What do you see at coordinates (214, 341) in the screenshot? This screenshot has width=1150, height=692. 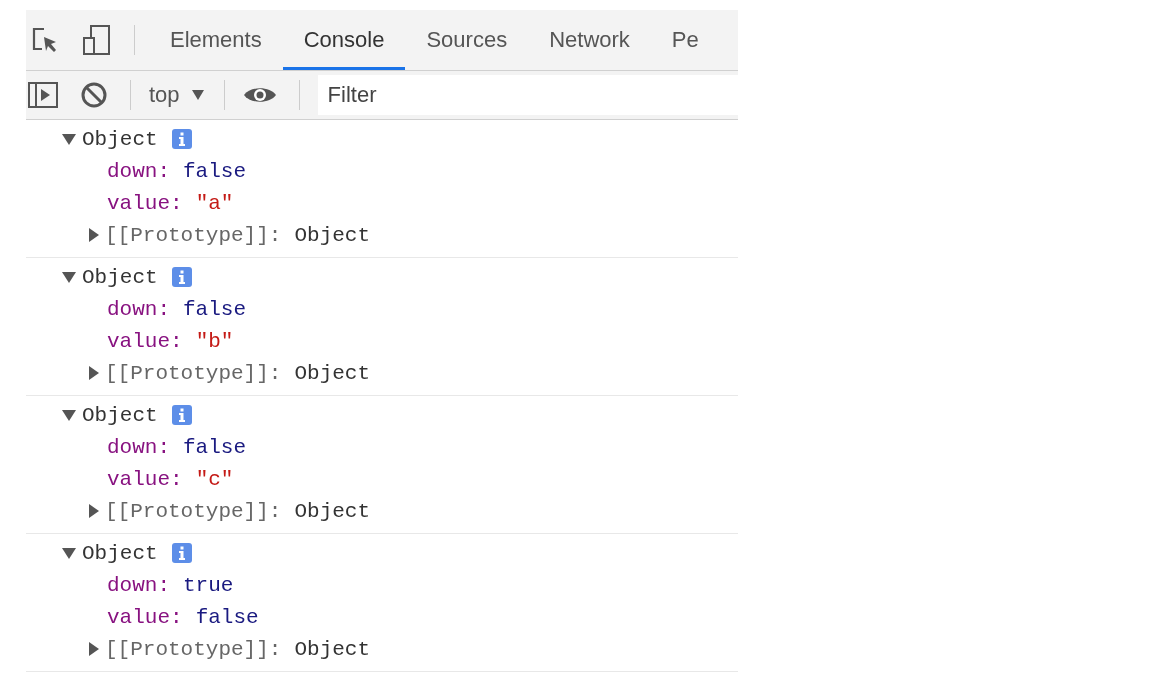 I see `property-value: "b"` at bounding box center [214, 341].